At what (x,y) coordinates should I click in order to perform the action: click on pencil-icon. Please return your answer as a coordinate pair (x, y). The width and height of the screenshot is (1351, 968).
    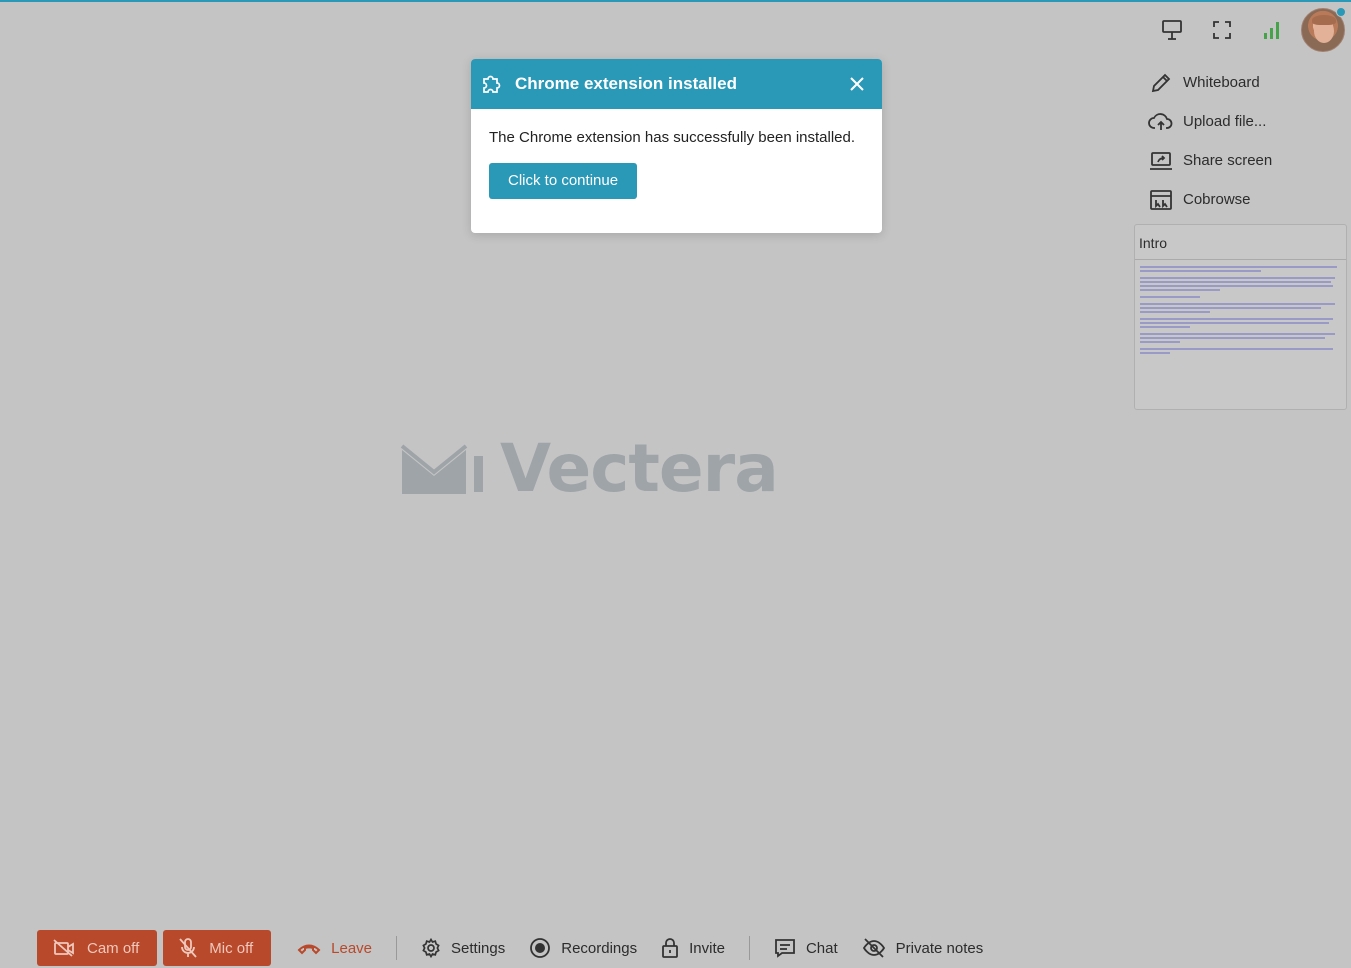
    Looking at the image, I should click on (1161, 82).